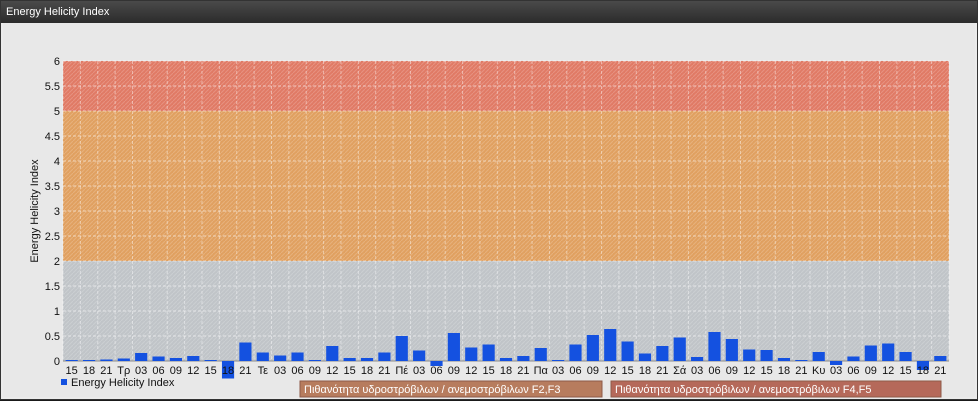 The image size is (978, 401). What do you see at coordinates (541, 371) in the screenshot?
I see `x-tick-label: Πα` at bounding box center [541, 371].